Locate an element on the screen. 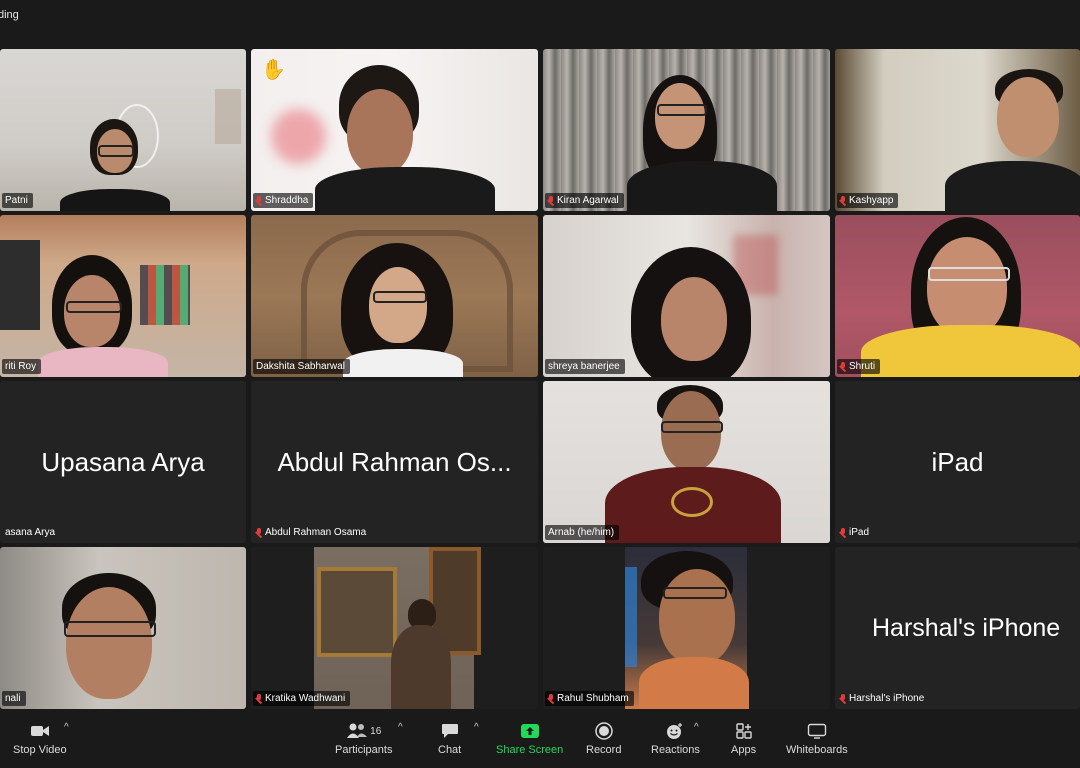 The width and height of the screenshot is (1080, 768). participant-name: Patni is located at coordinates (16, 200).